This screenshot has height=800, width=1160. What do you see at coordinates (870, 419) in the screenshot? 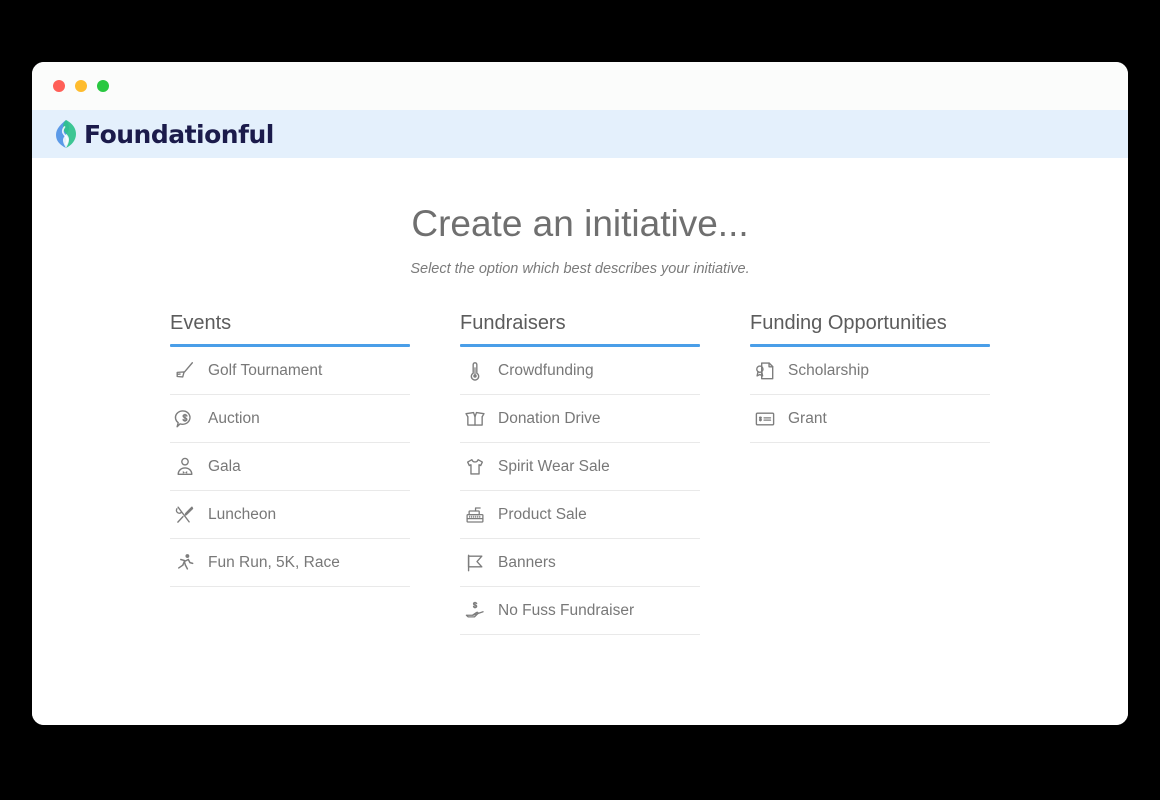
I see `option-grant: Grant` at bounding box center [870, 419].